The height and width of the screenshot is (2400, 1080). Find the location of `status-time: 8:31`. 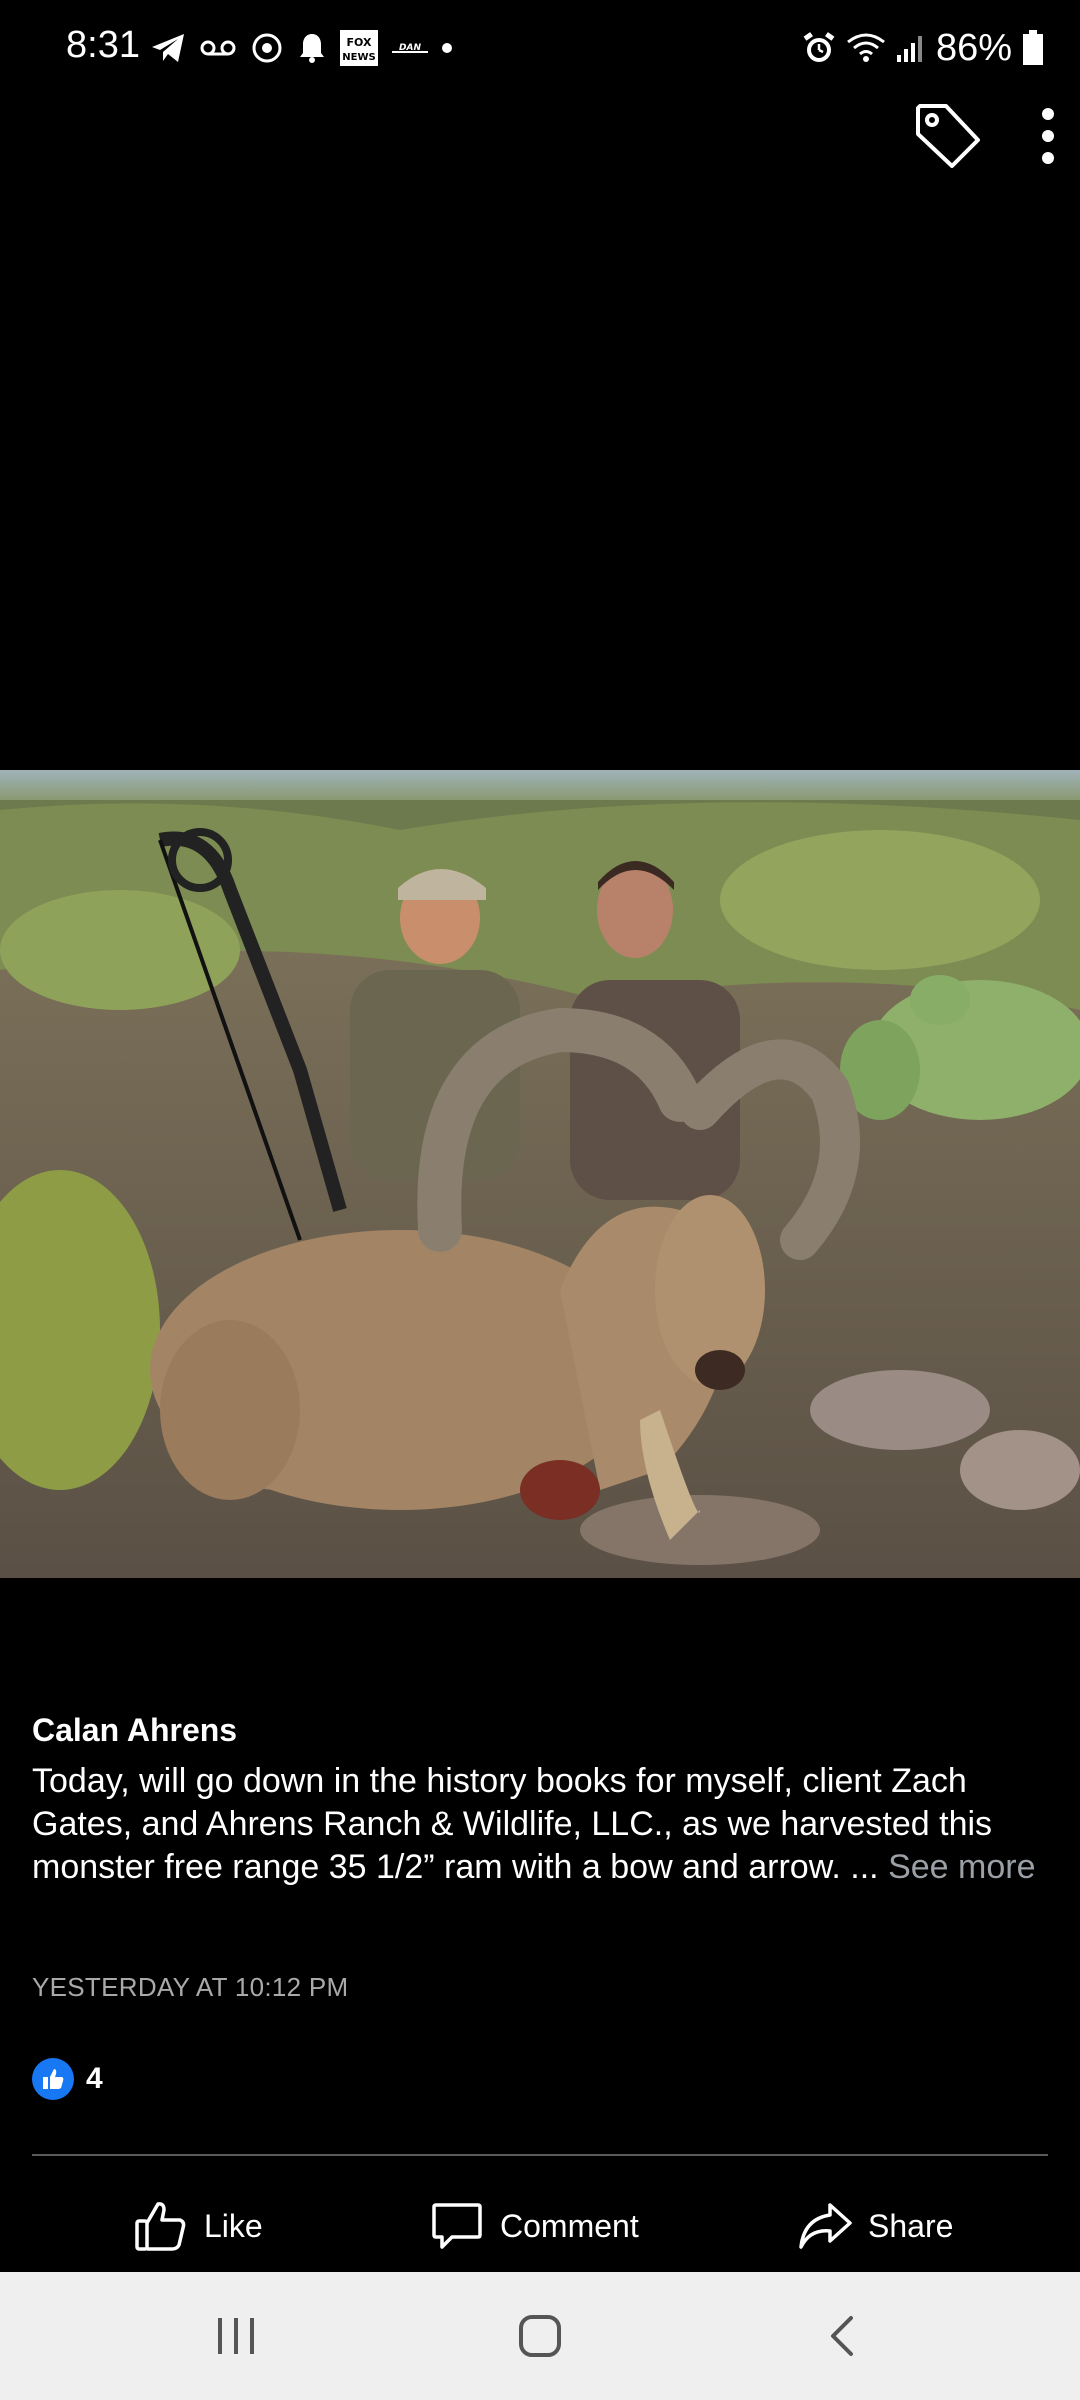

status-time: 8:31 is located at coordinates (103, 45).